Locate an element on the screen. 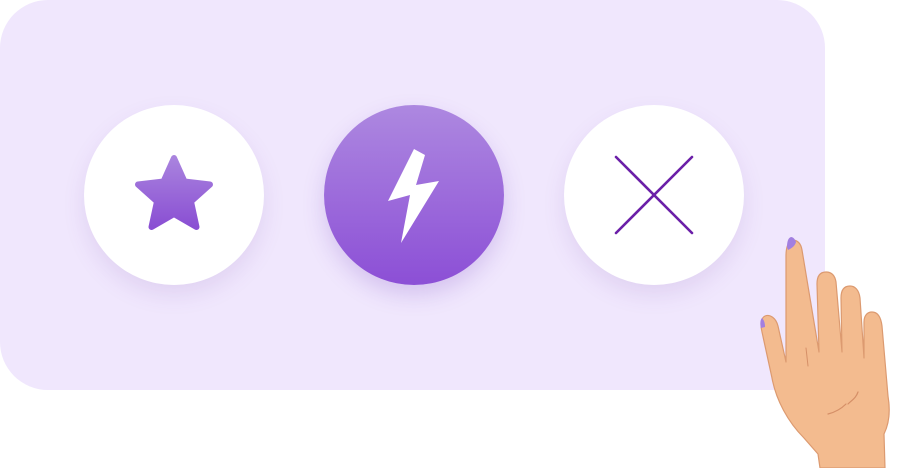 The width and height of the screenshot is (897, 468). pointing-hand-illustration is located at coordinates (825, 352).